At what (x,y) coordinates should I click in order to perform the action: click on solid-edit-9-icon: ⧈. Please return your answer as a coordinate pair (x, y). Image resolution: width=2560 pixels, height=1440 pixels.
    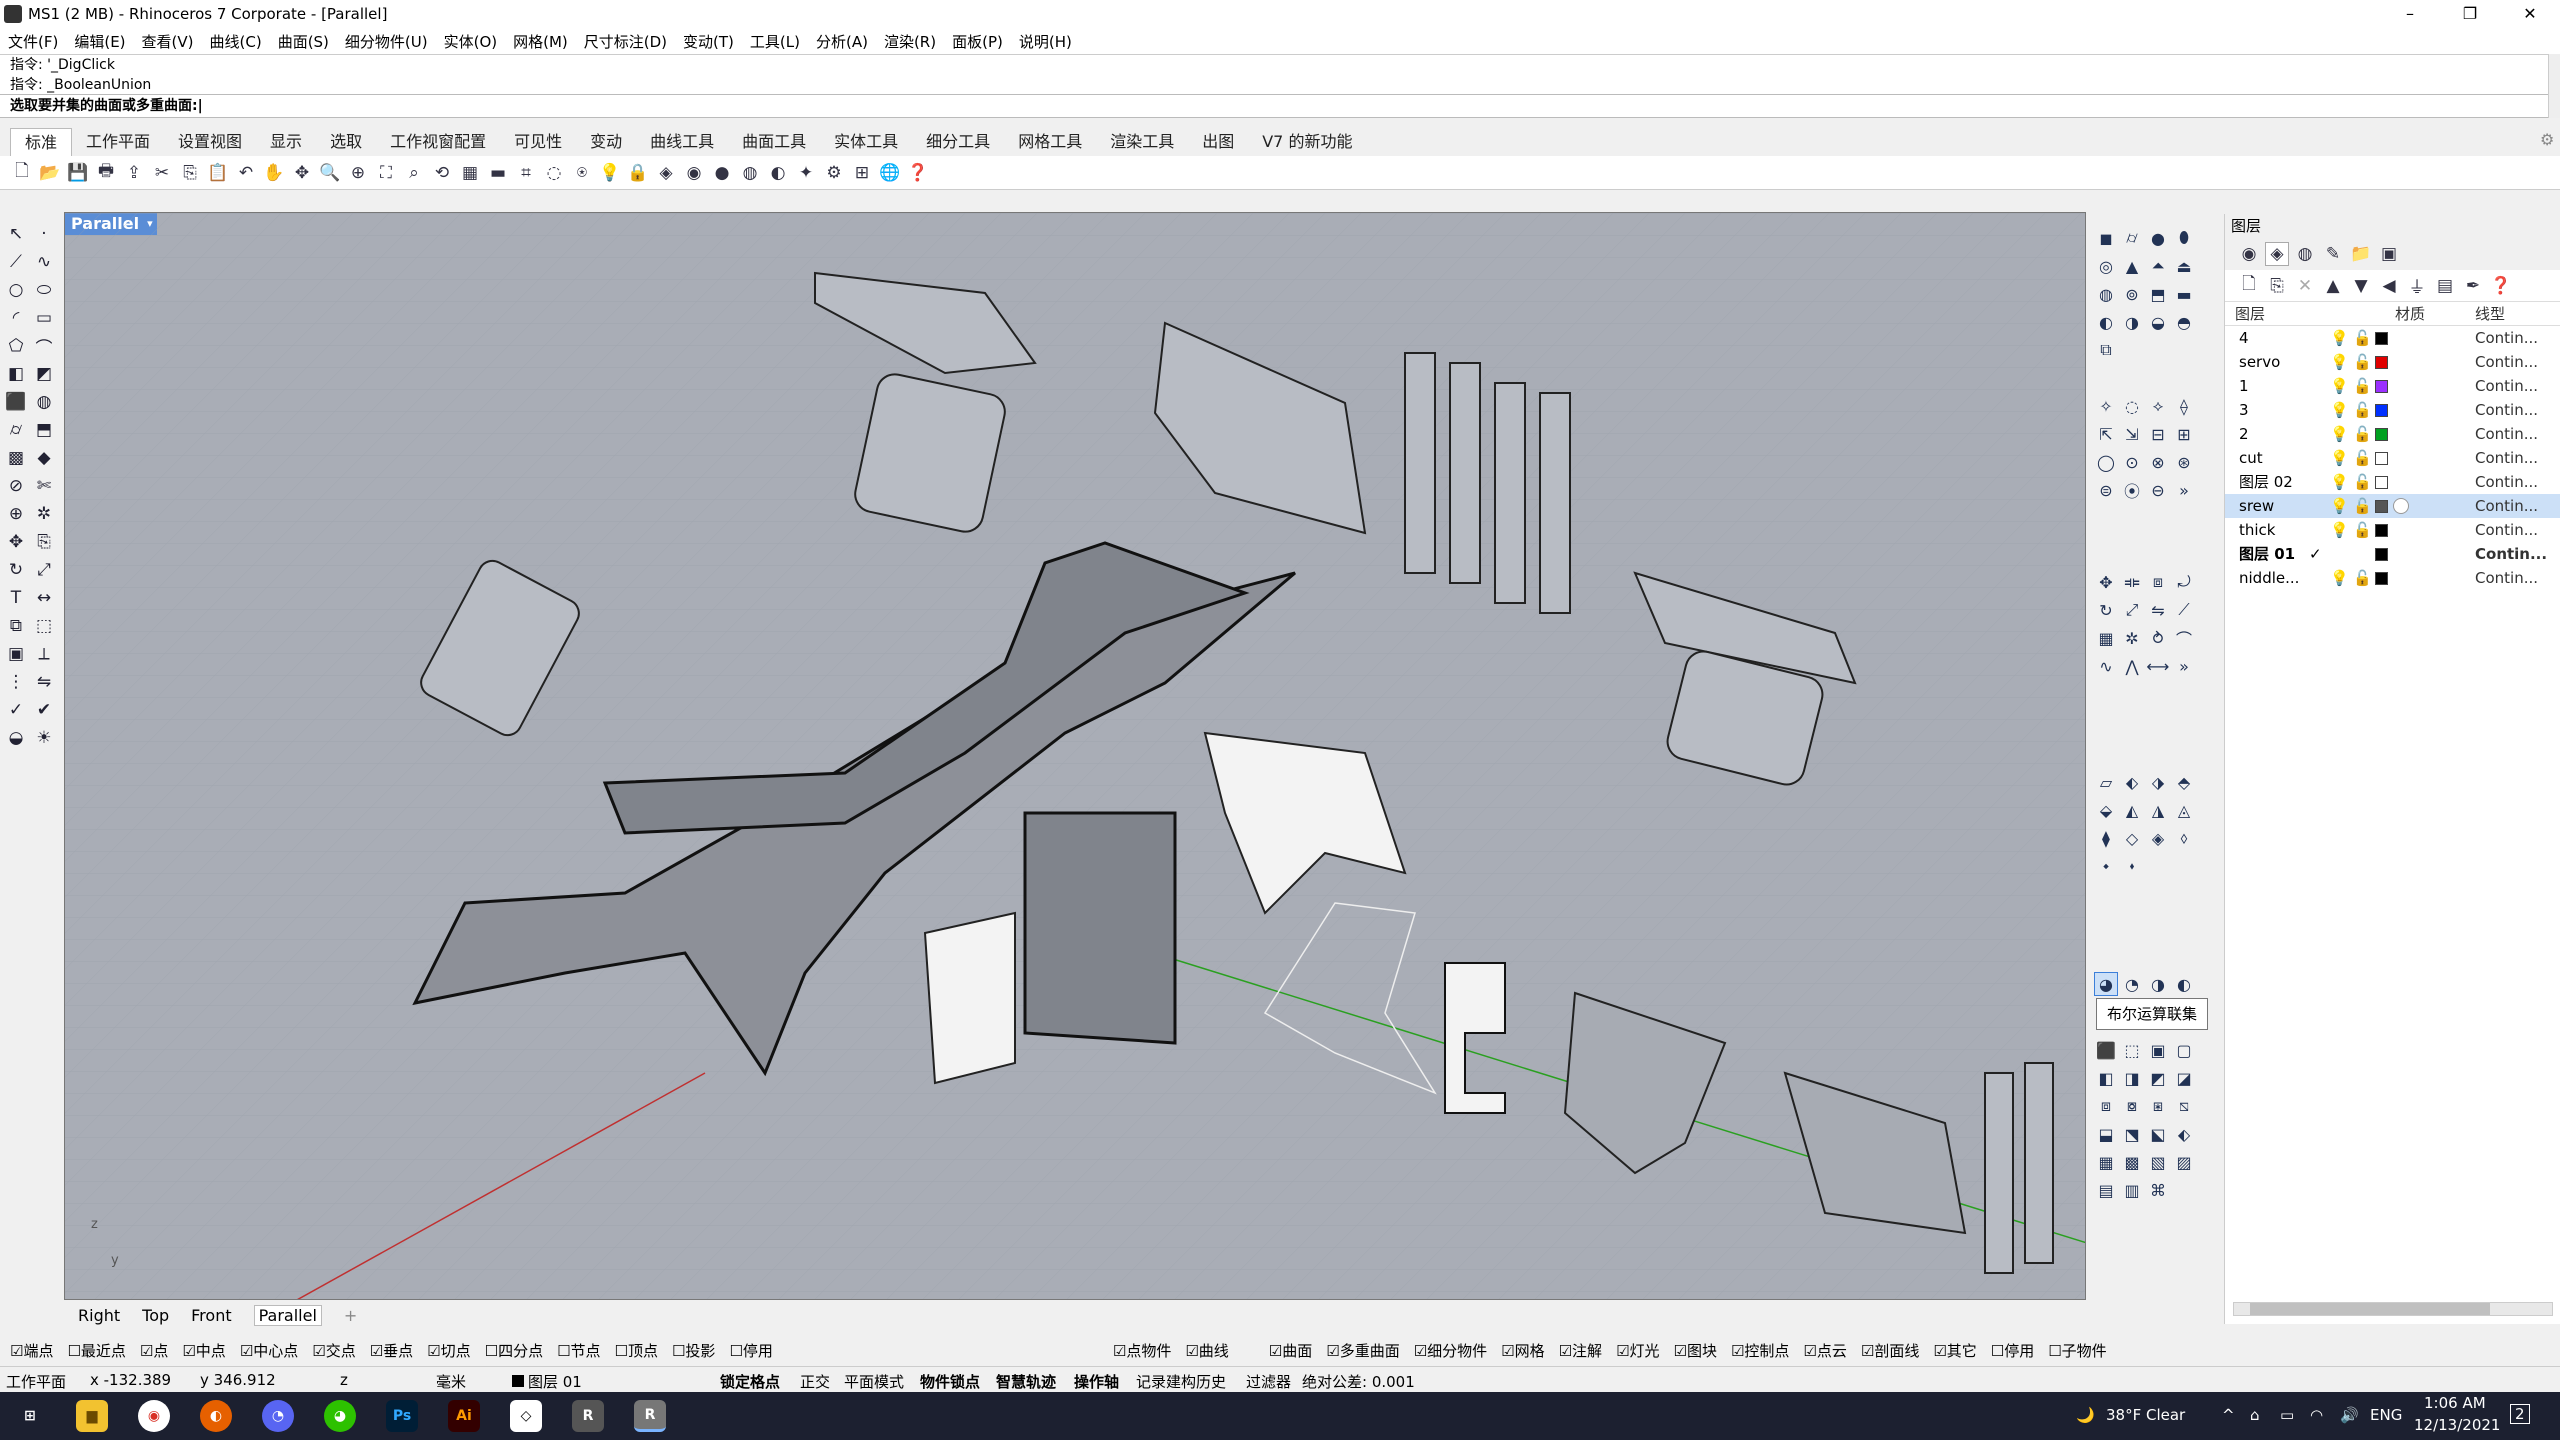
    Looking at the image, I should click on (2106, 1106).